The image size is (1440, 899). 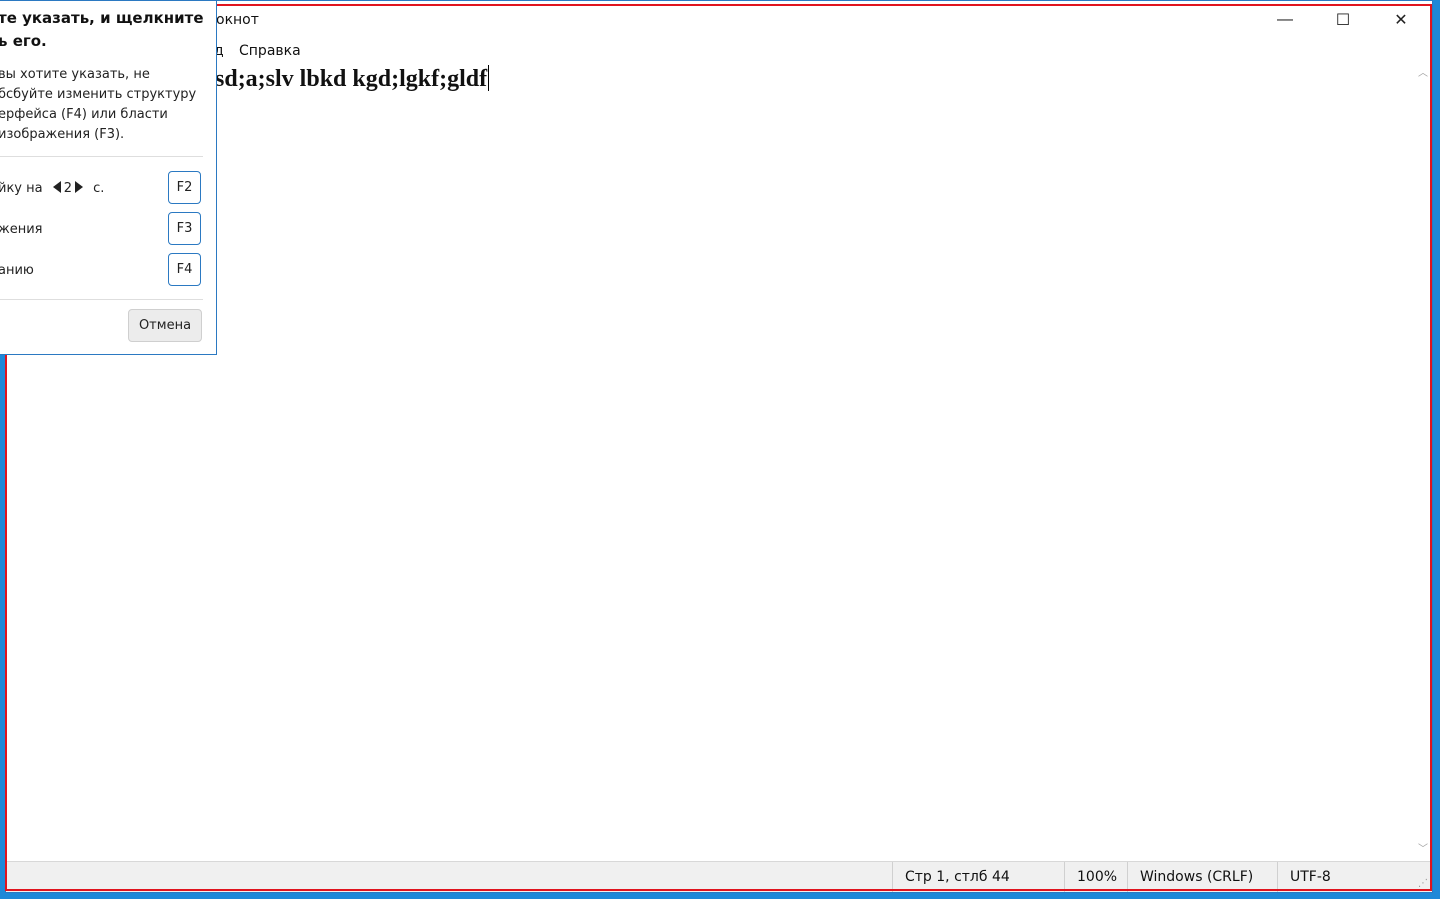 What do you see at coordinates (102, 29) in the screenshot?
I see `panel-title: те указать, и щелкните ь его.` at bounding box center [102, 29].